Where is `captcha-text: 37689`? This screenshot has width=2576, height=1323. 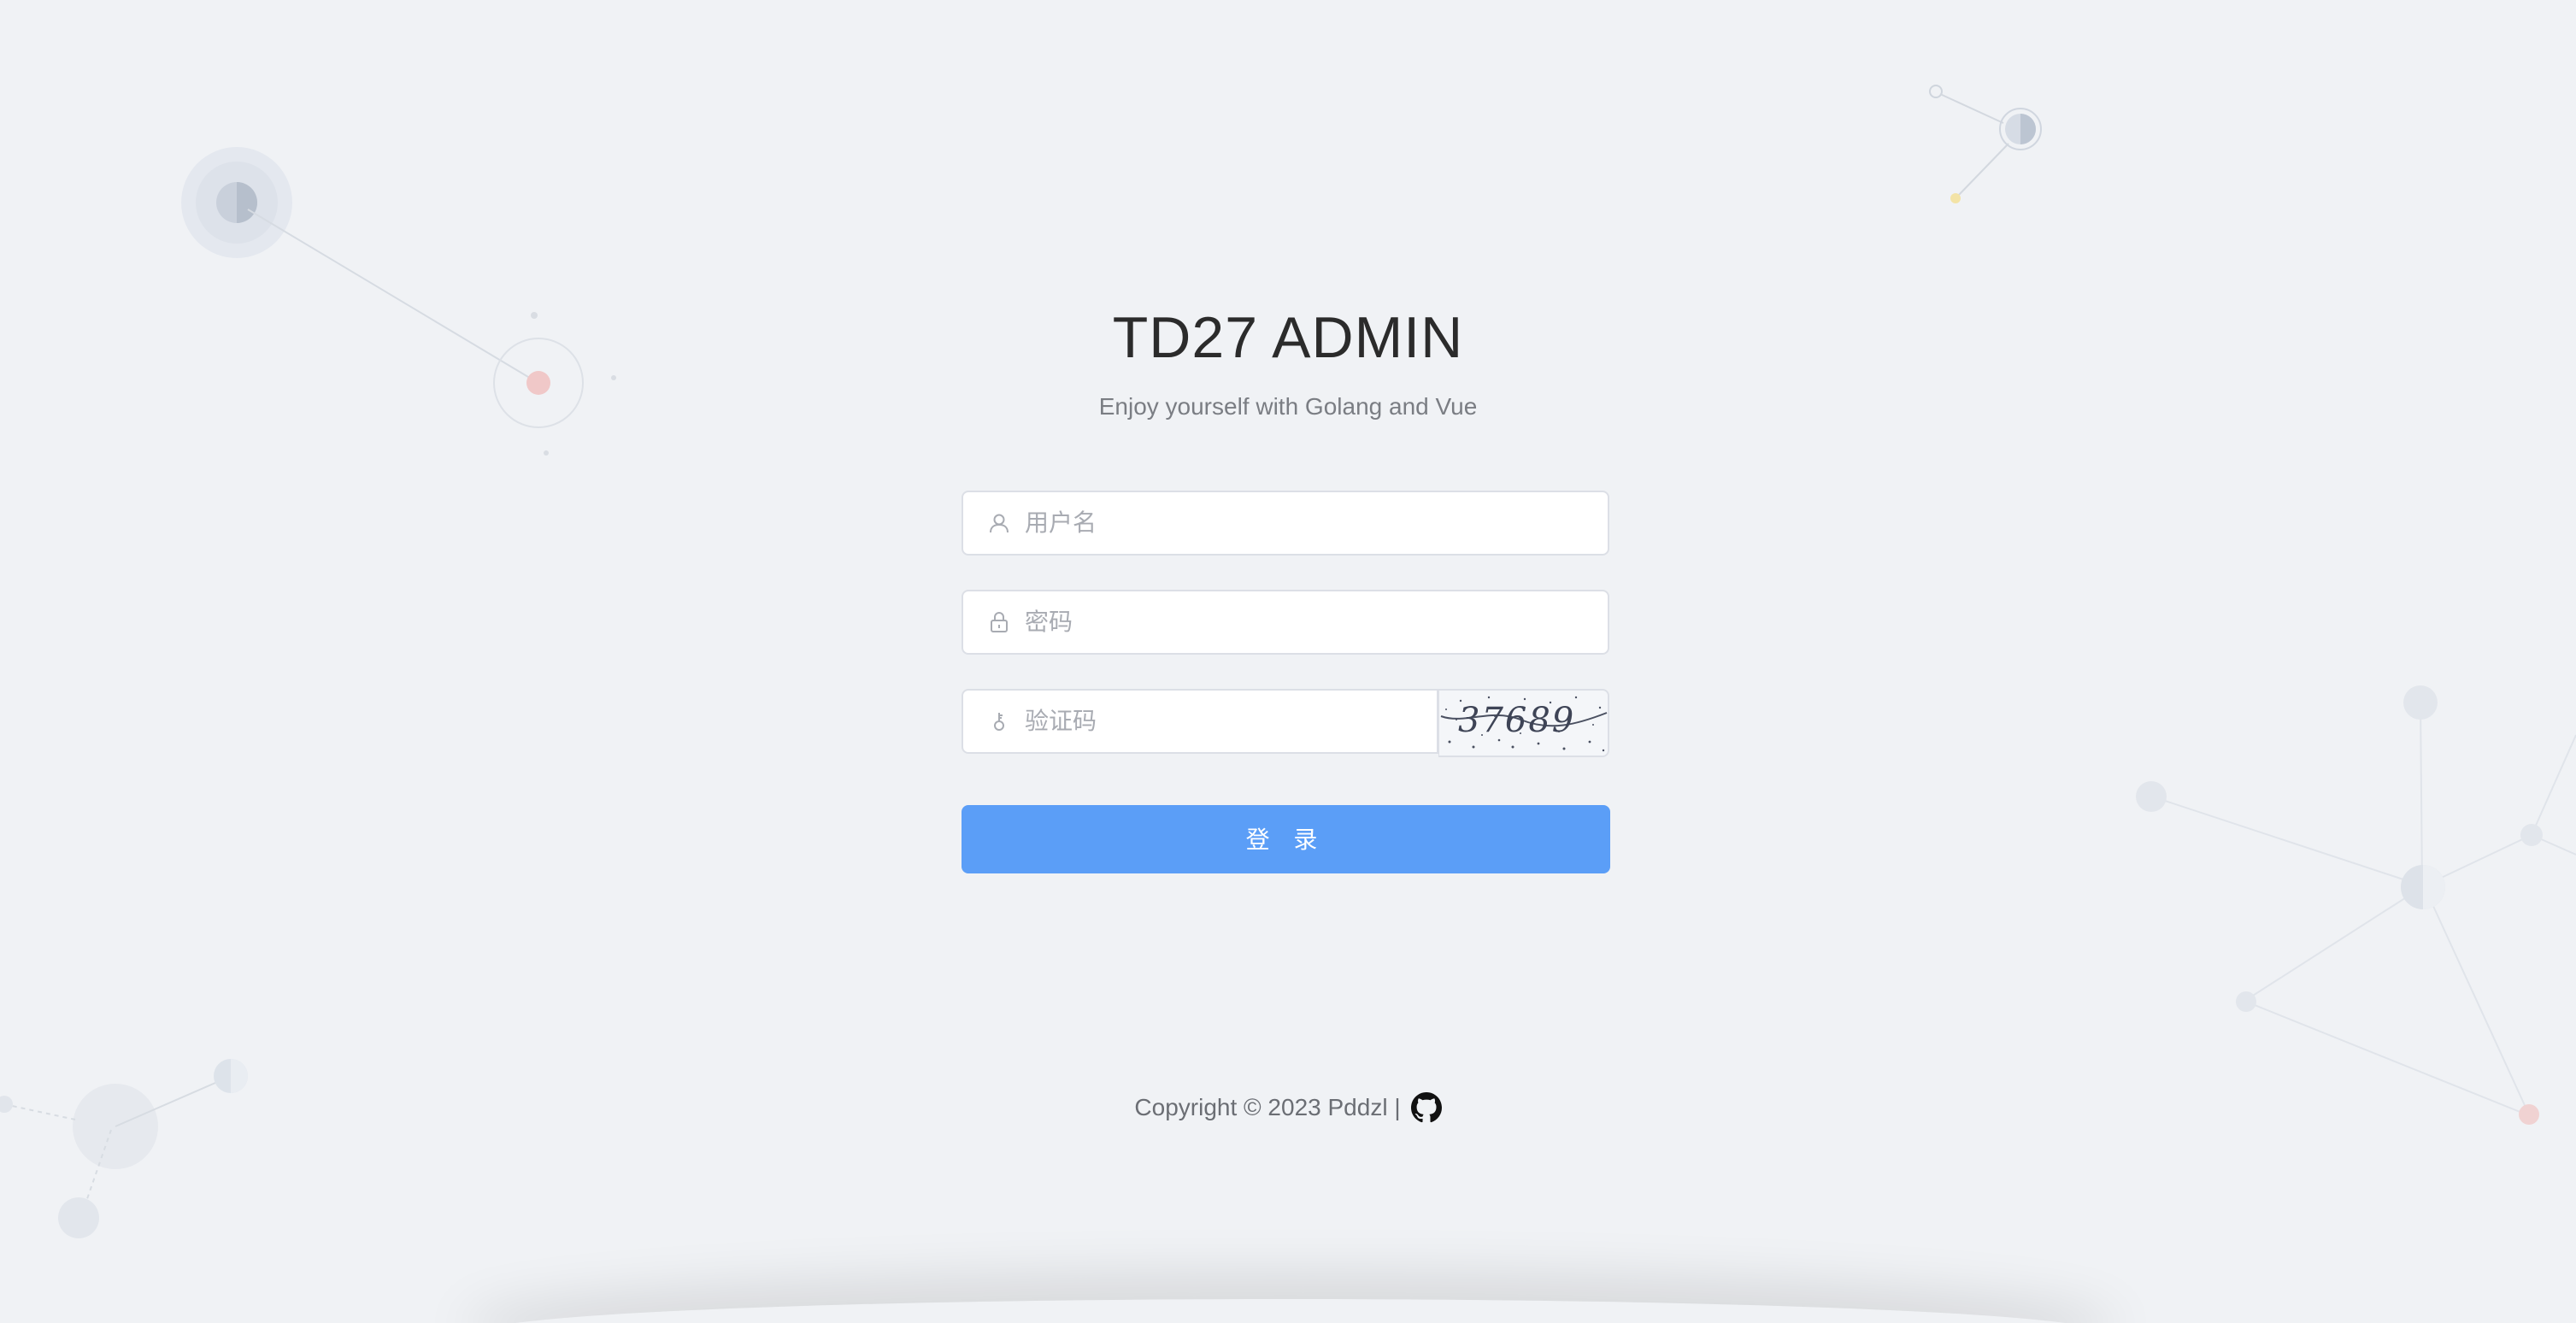 captcha-text: 37689 is located at coordinates (1516, 720).